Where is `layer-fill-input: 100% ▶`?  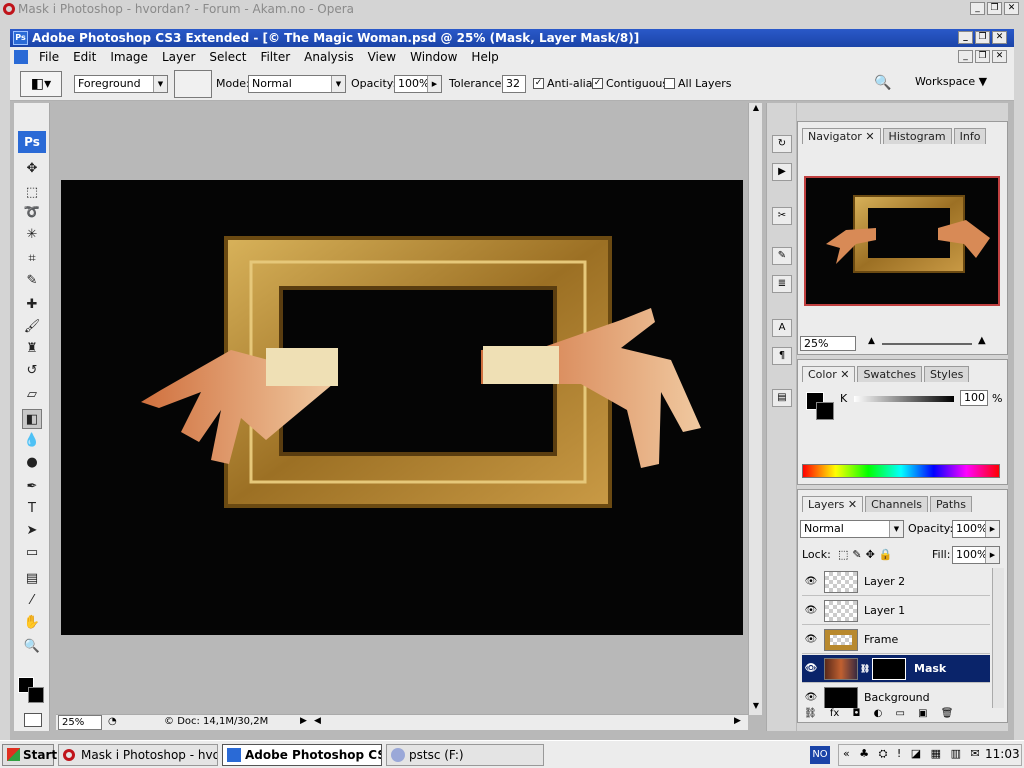 layer-fill-input: 100% ▶ is located at coordinates (976, 555).